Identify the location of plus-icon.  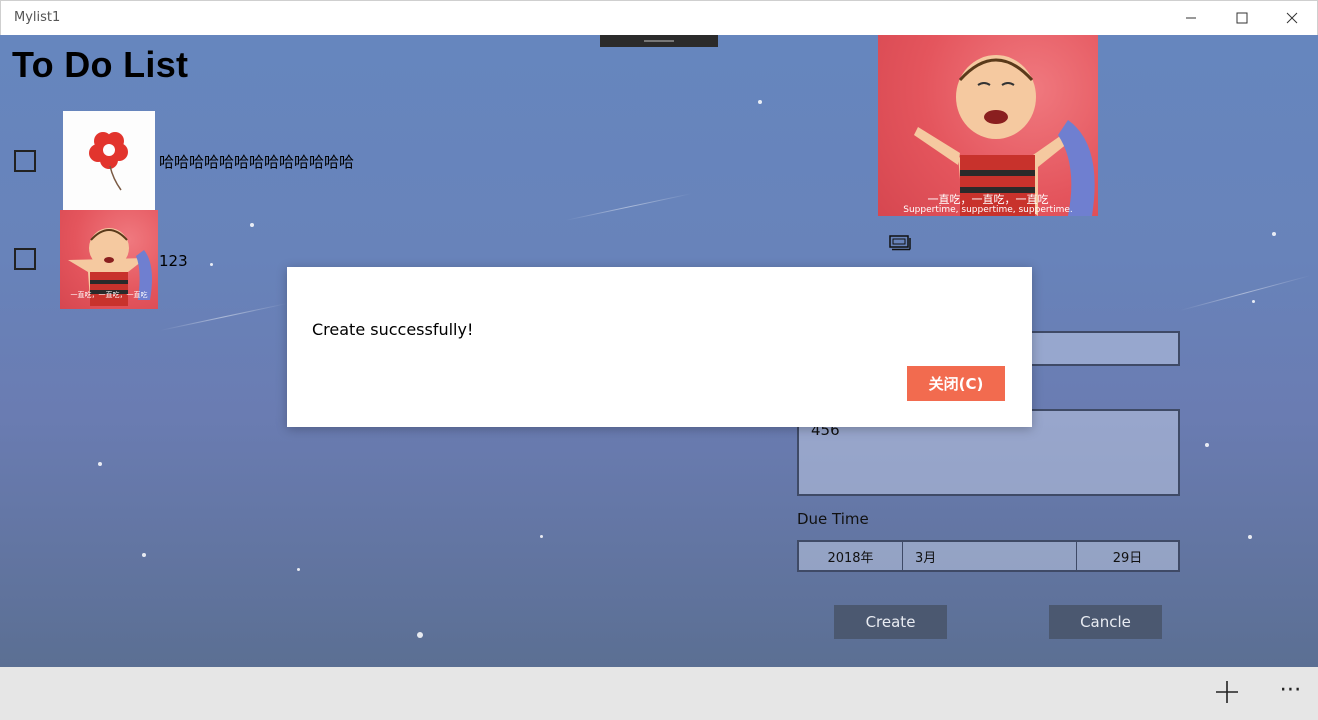
(1227, 692).